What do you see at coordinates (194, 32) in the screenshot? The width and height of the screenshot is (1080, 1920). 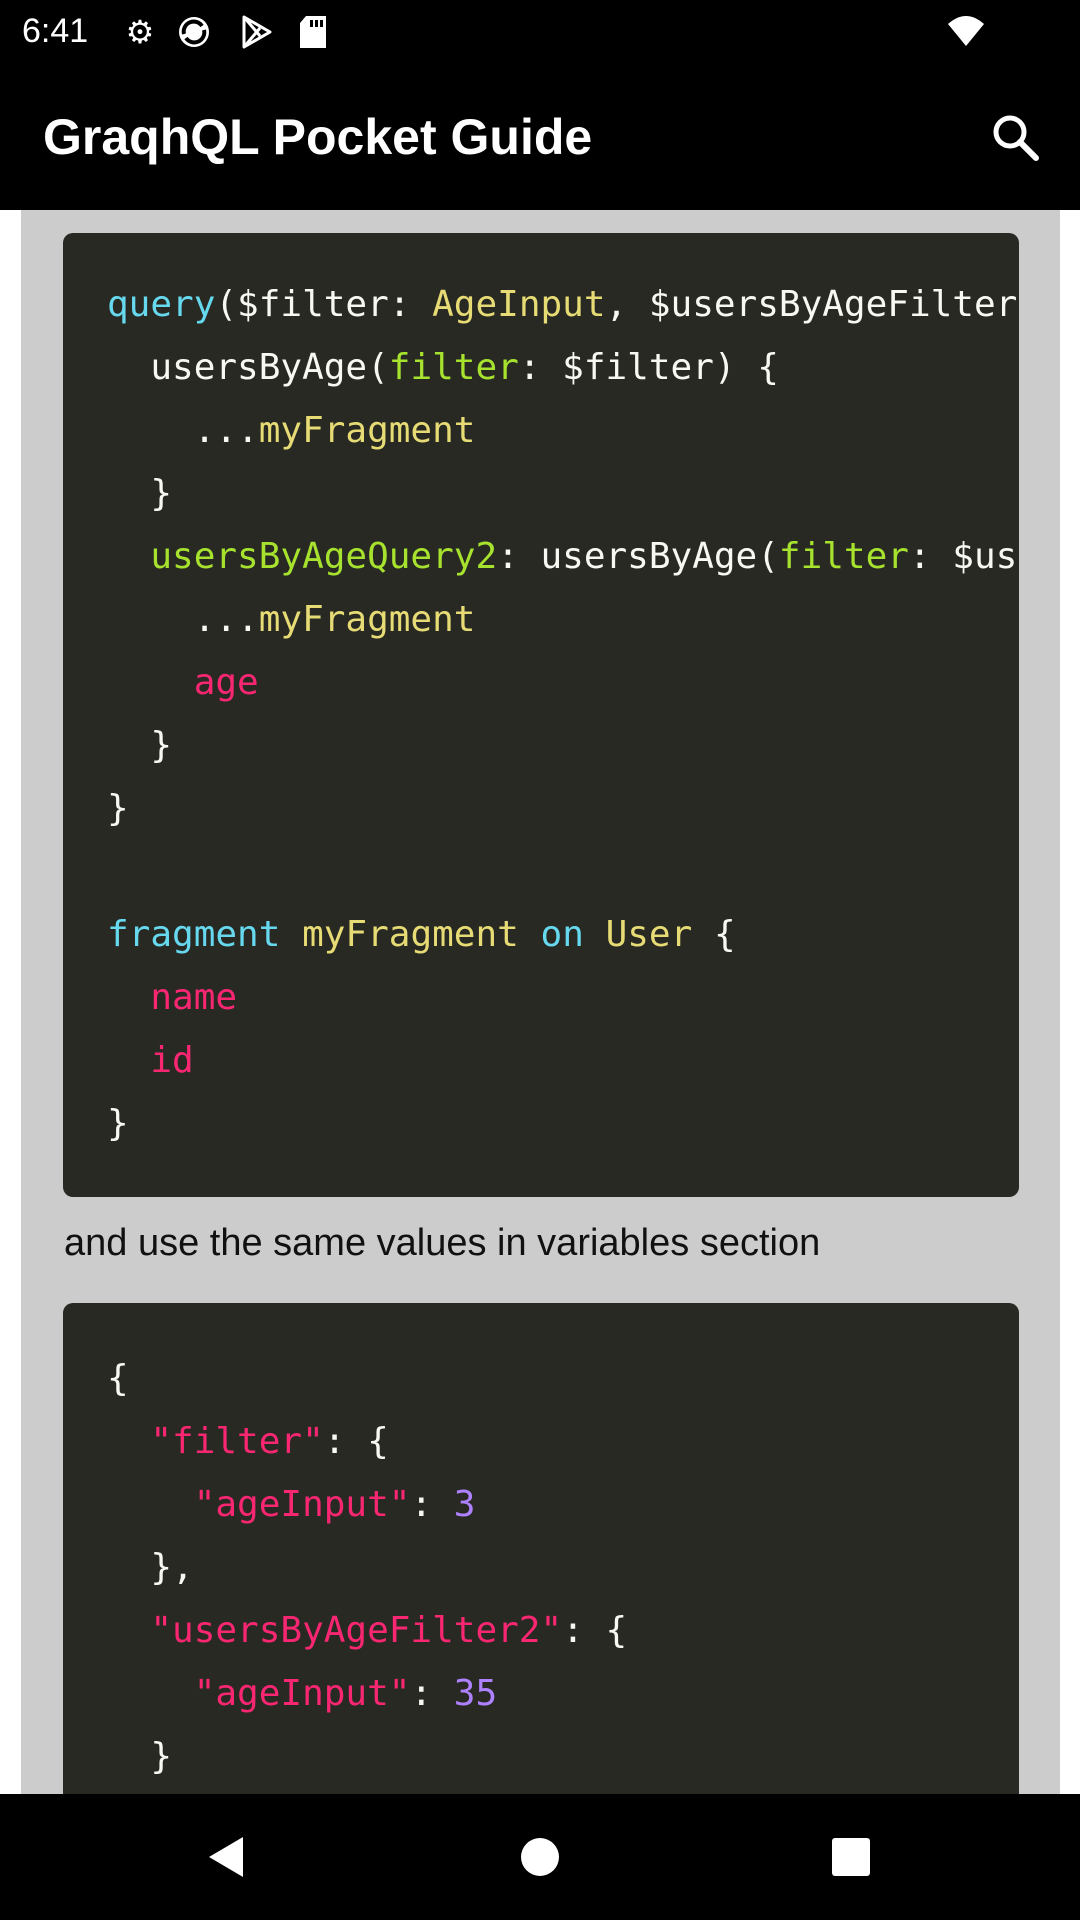 I see `sync-icon` at bounding box center [194, 32].